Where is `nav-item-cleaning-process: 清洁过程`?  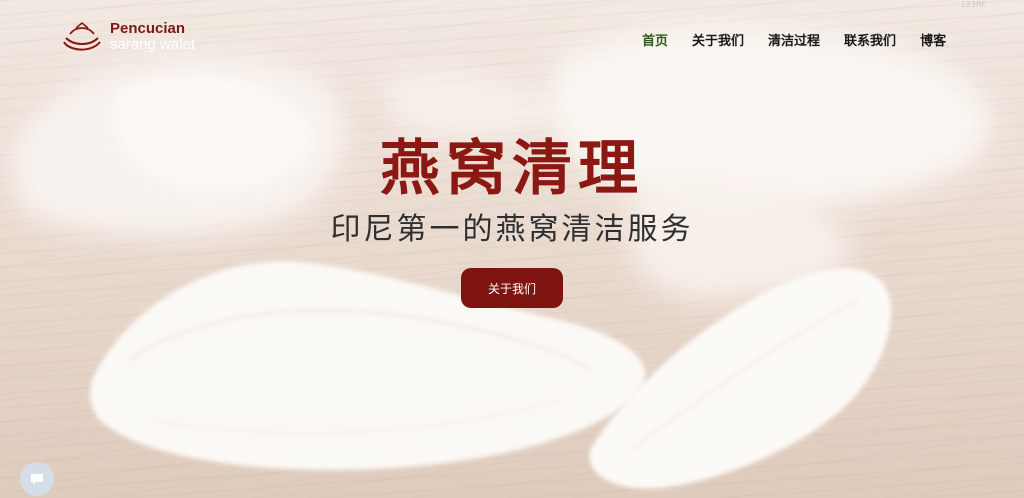
nav-item-cleaning-process: 清洁过程 is located at coordinates (794, 39).